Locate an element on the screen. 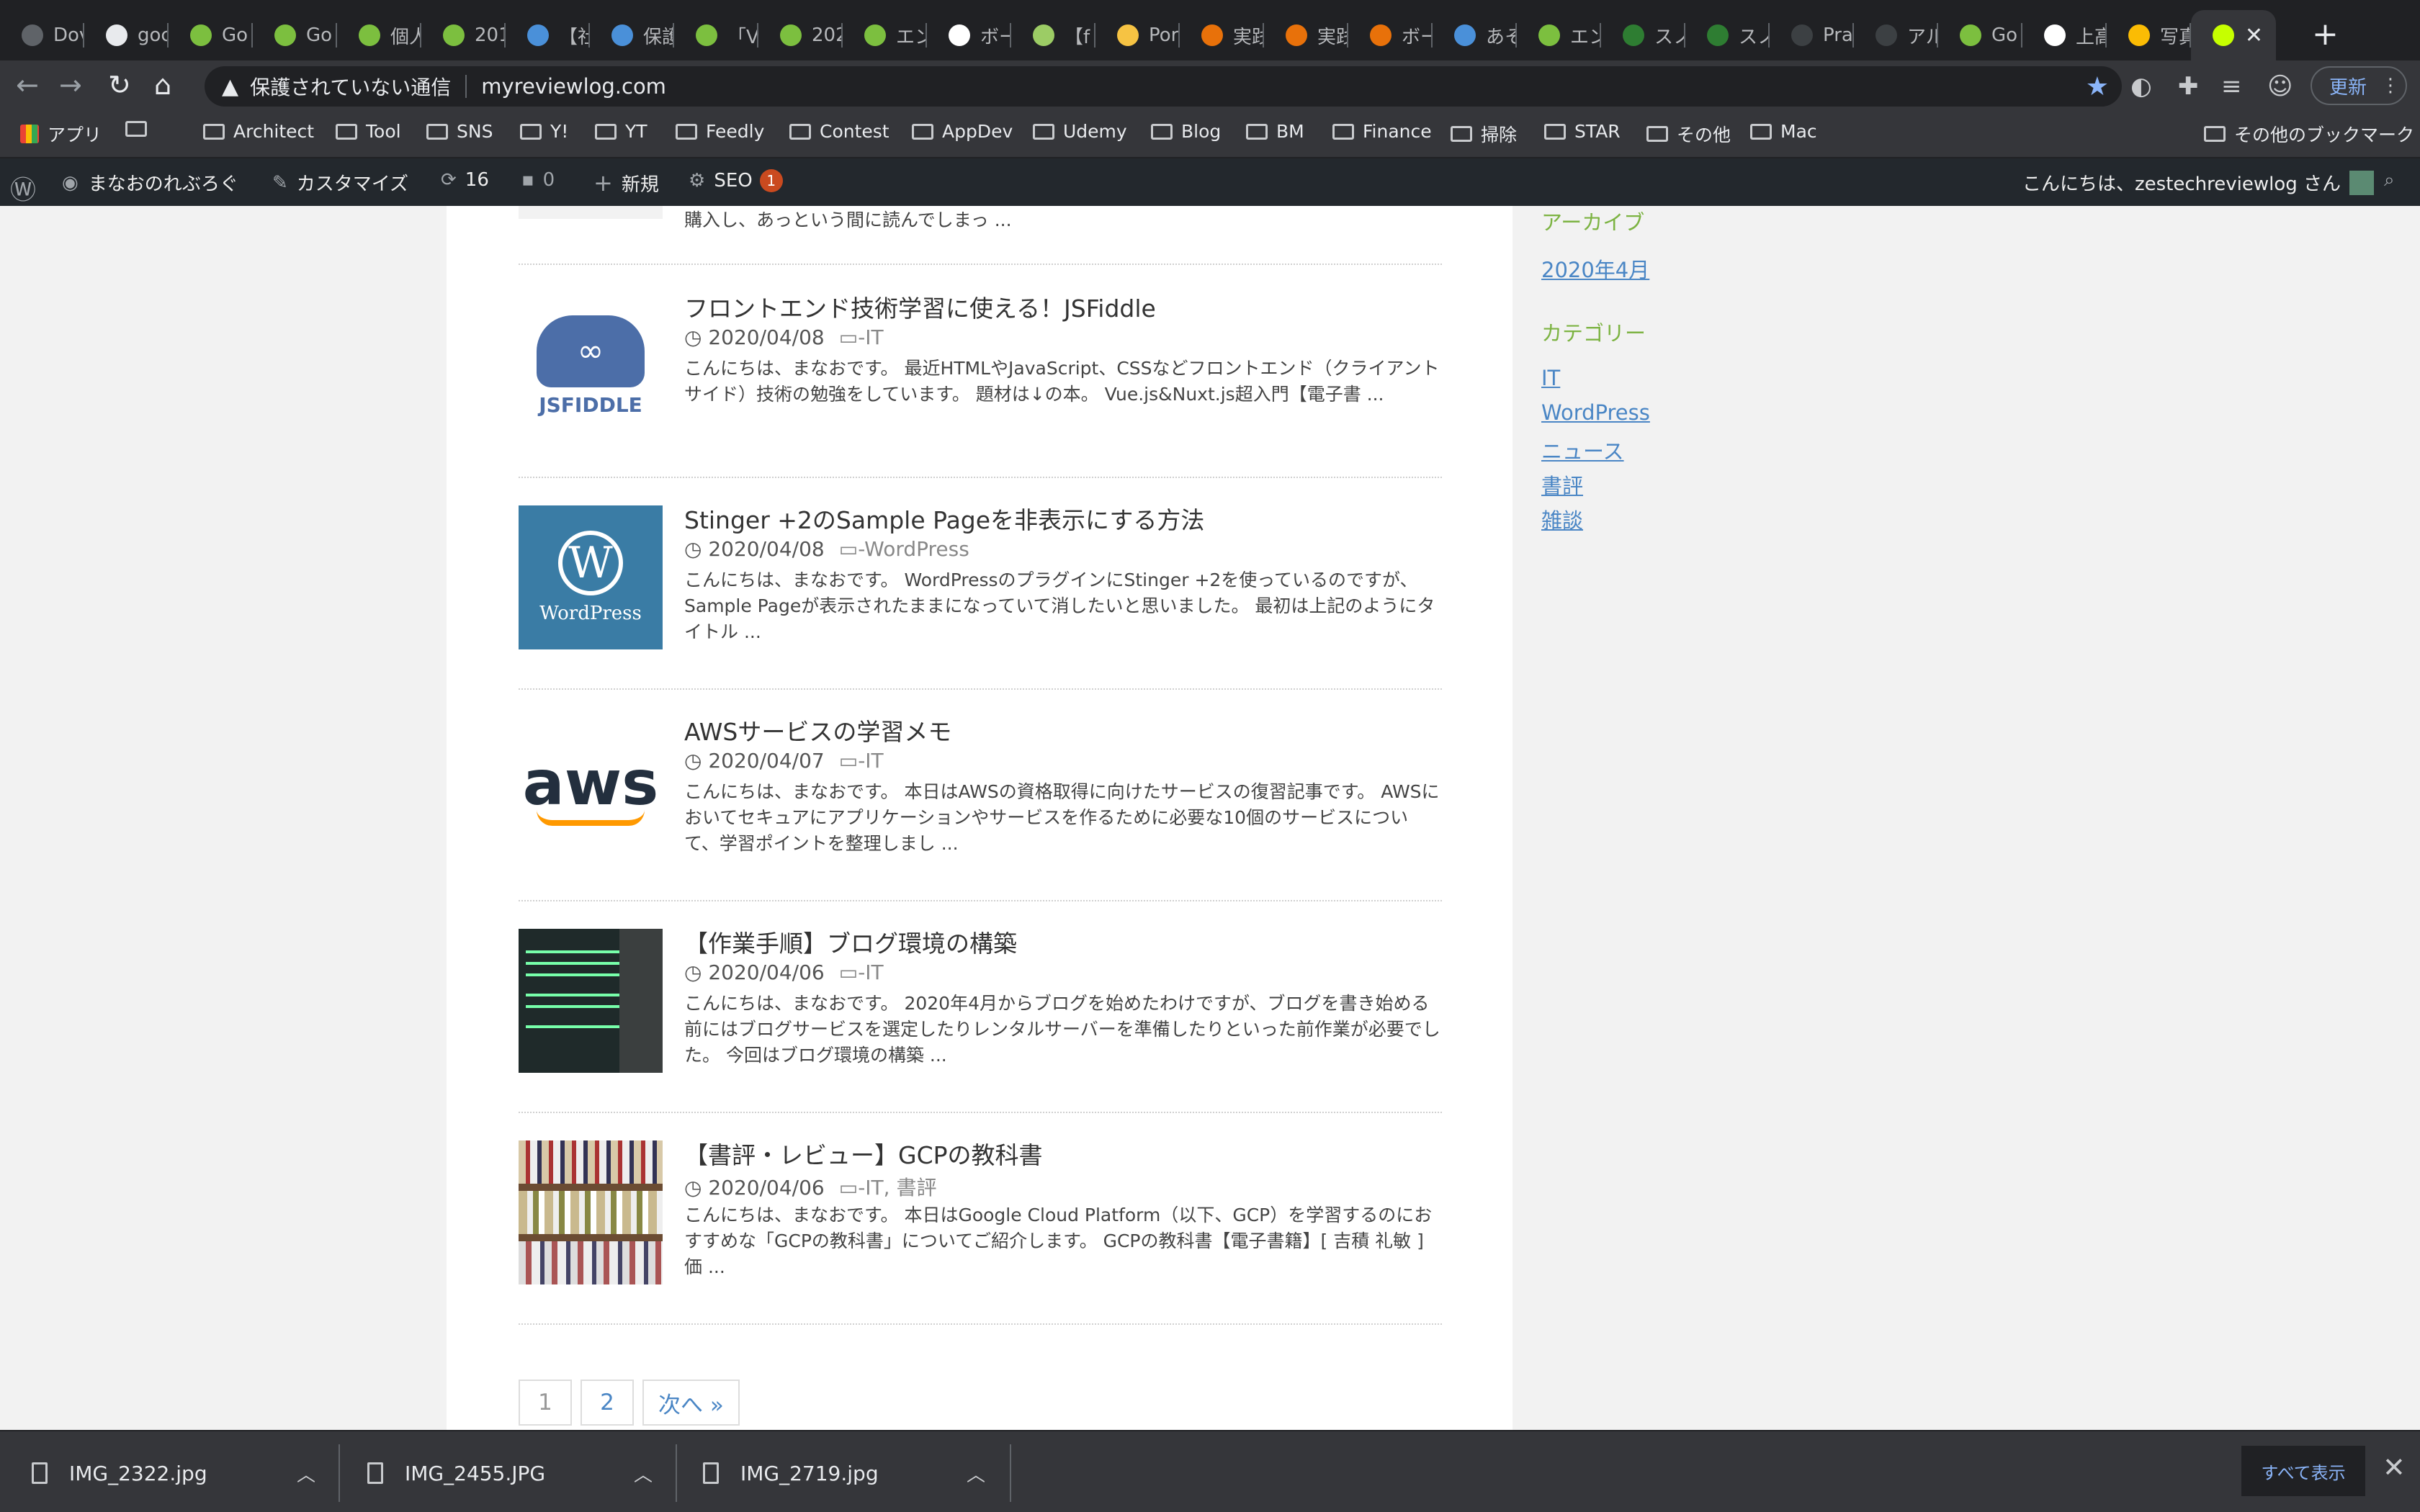  terminal-thumbnail is located at coordinates (591, 1001).